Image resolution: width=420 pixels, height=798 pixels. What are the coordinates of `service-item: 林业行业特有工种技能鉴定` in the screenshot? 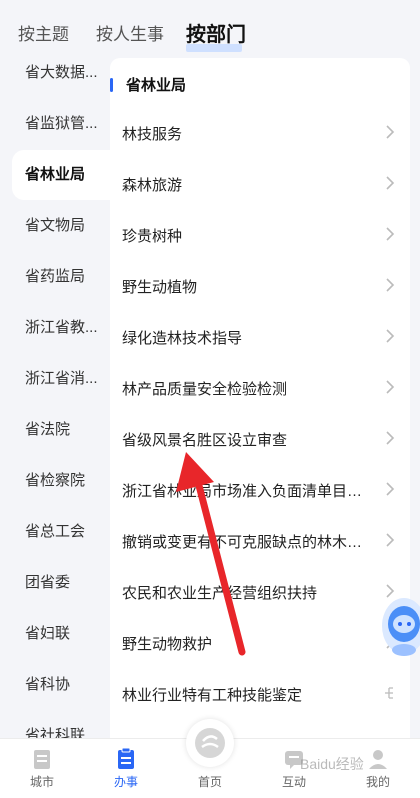 It's located at (260, 694).